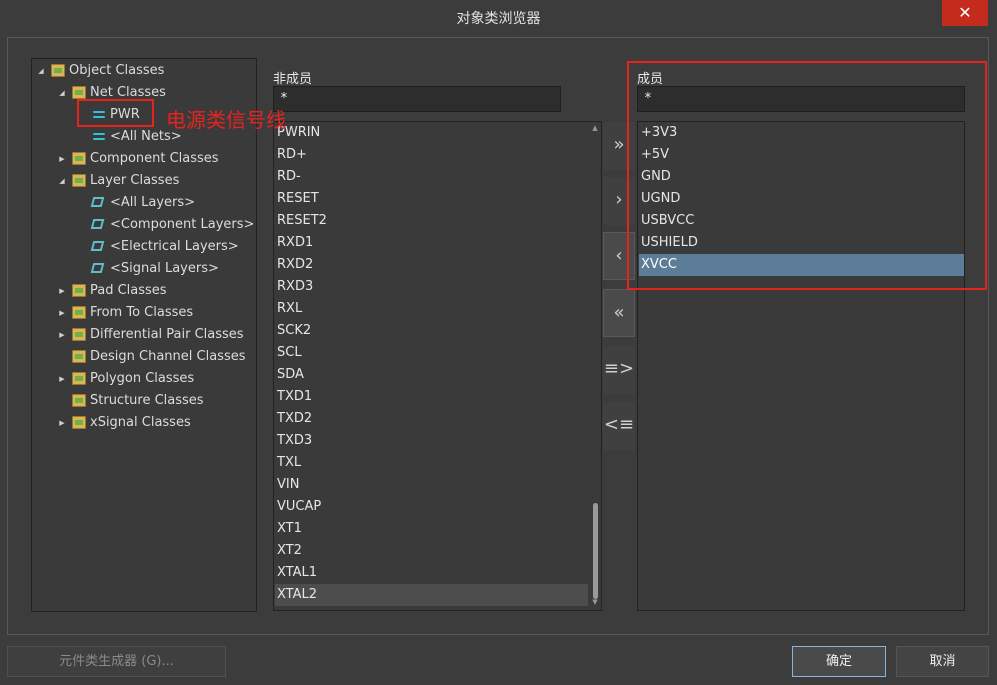  I want to click on list-item: RXD2, so click(431, 265).